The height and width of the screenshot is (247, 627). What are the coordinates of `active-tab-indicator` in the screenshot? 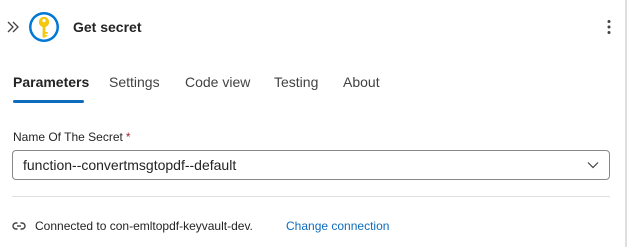 It's located at (48, 101).